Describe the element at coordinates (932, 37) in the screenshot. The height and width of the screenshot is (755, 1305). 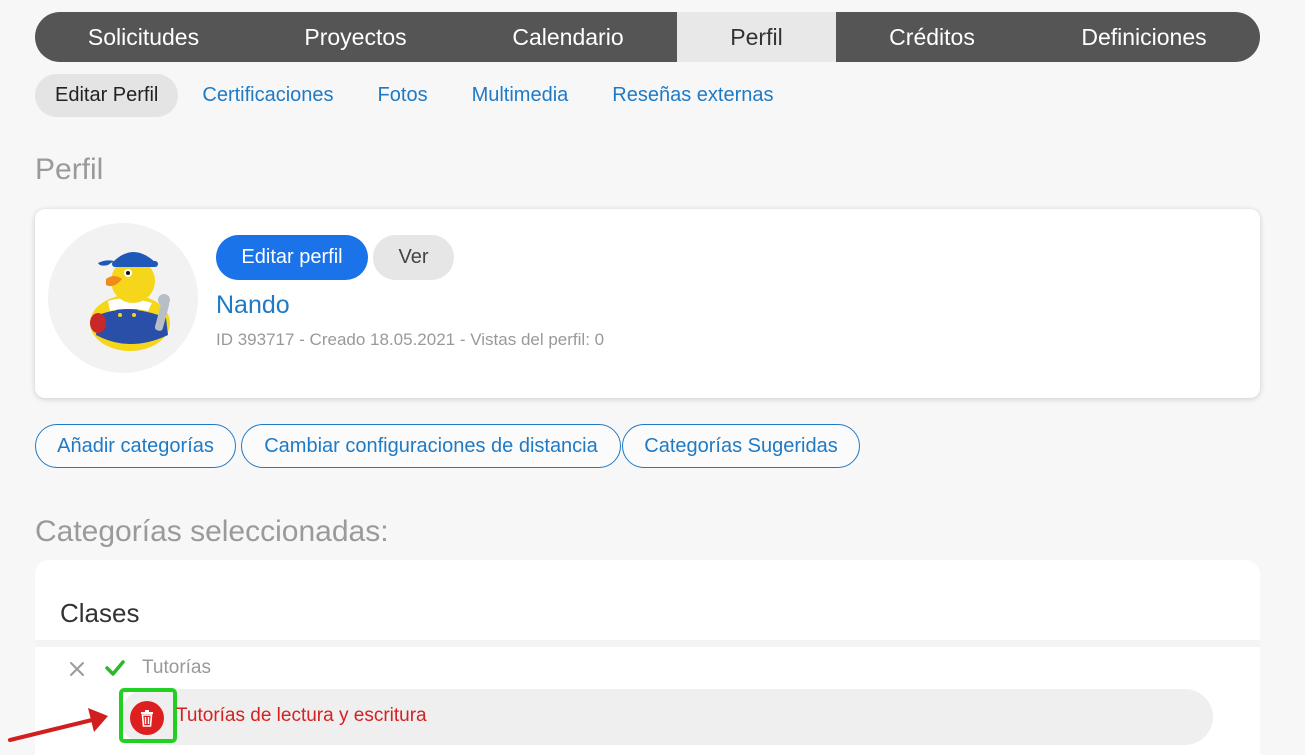
I see `tab-creditos: Créditos` at that location.